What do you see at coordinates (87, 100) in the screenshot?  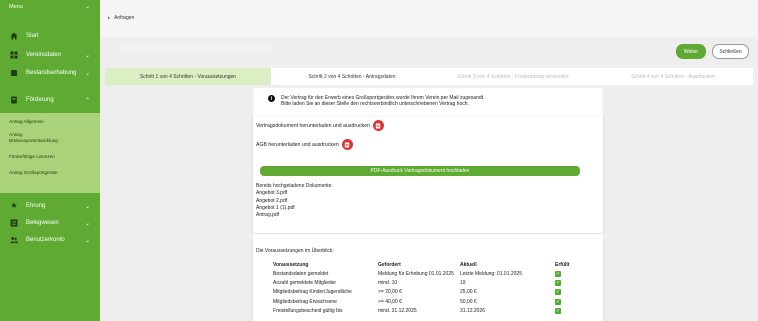 I see `chevron-up-icon: ⌃` at bounding box center [87, 100].